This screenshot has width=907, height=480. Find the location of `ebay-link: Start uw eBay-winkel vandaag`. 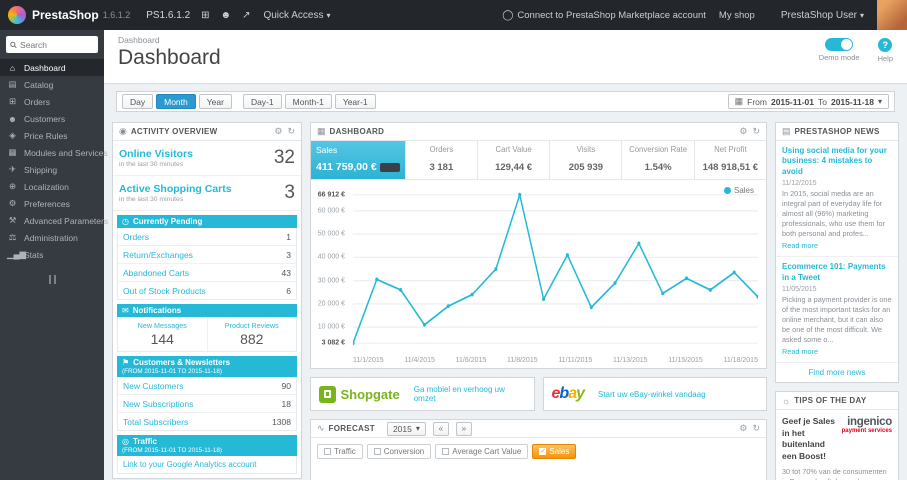

ebay-link: Start uw eBay-winkel vandaag is located at coordinates (652, 394).